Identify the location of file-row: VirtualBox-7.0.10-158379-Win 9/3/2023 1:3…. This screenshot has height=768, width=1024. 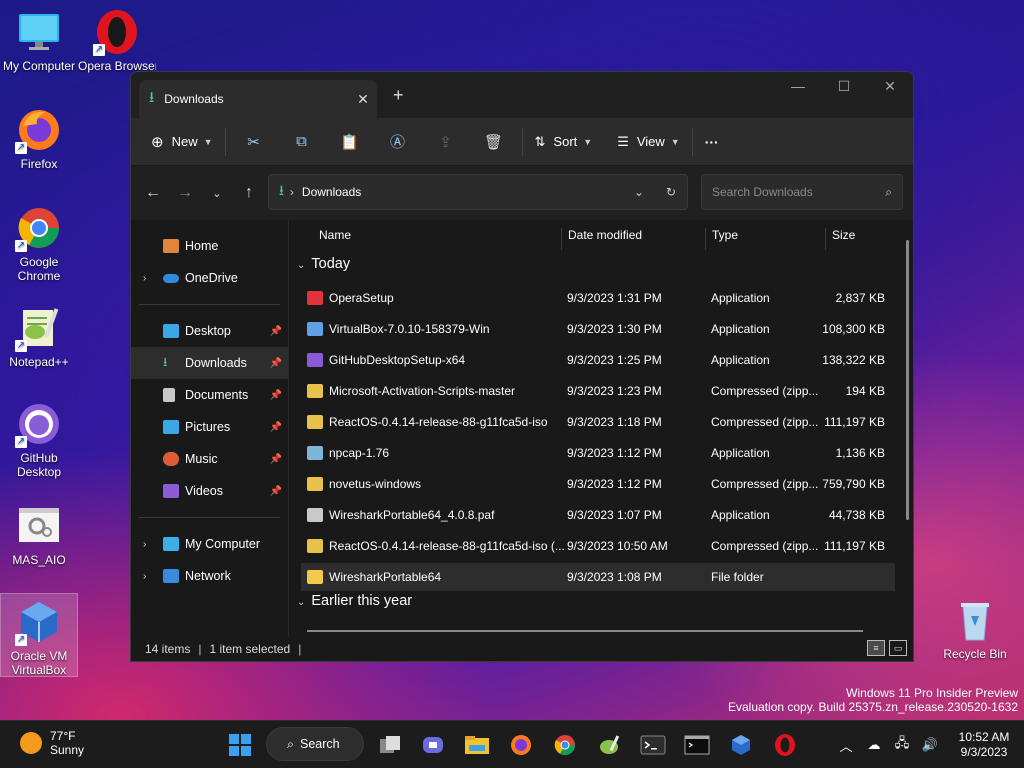
(598, 329).